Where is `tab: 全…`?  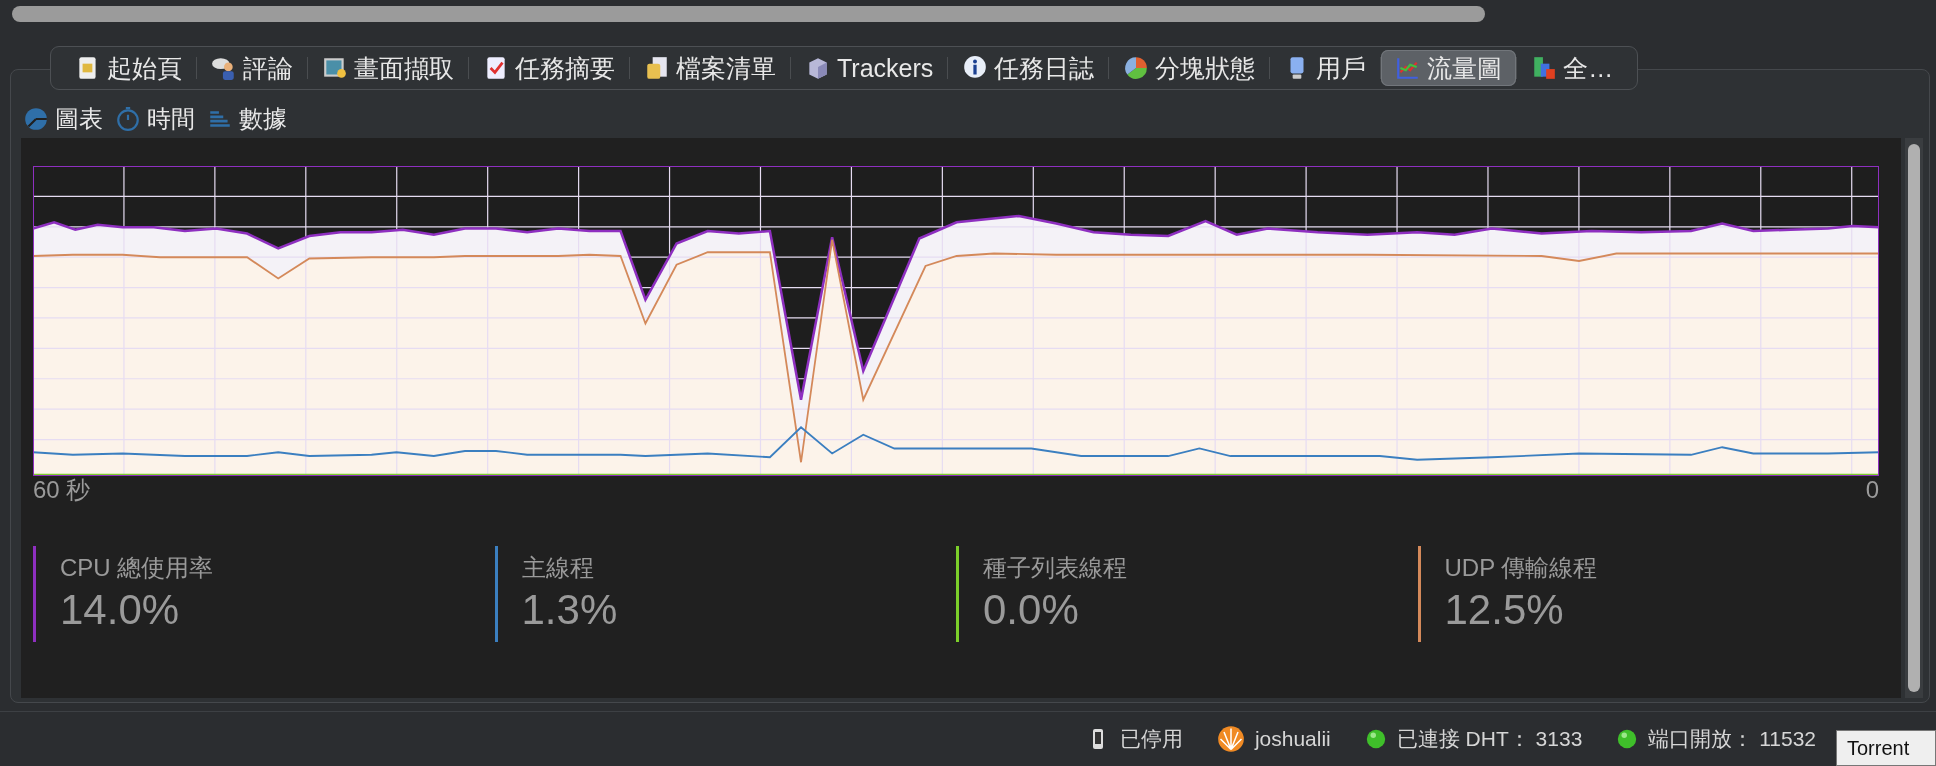 tab: 全… is located at coordinates (1572, 68).